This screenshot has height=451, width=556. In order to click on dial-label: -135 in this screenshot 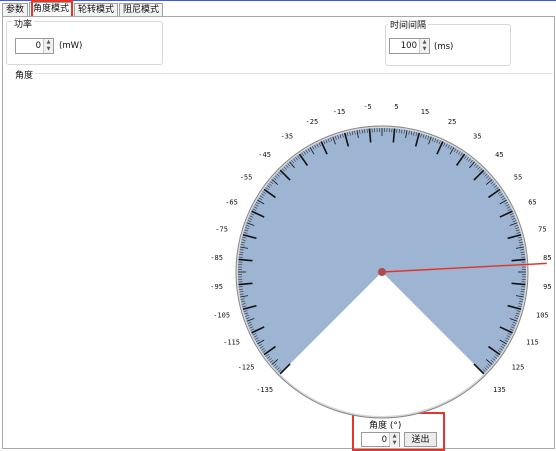, I will do `click(264, 390)`.